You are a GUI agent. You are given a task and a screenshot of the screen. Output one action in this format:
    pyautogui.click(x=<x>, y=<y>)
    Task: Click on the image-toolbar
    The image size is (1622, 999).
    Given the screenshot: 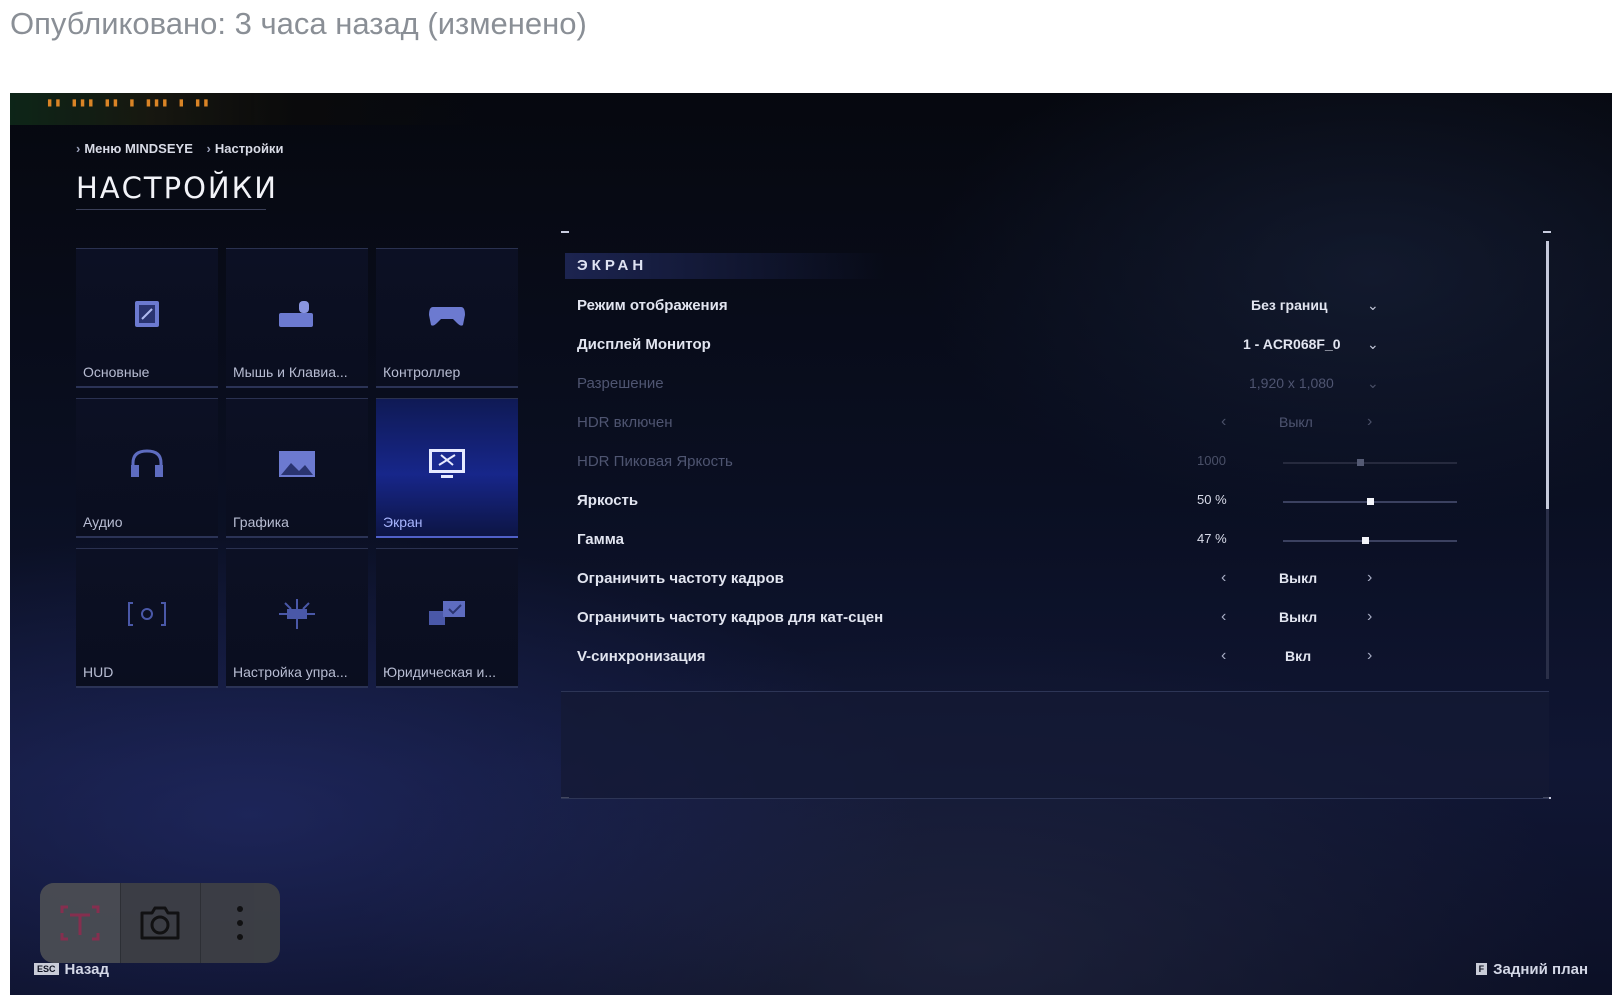 What is the action you would take?
    pyautogui.click(x=160, y=923)
    